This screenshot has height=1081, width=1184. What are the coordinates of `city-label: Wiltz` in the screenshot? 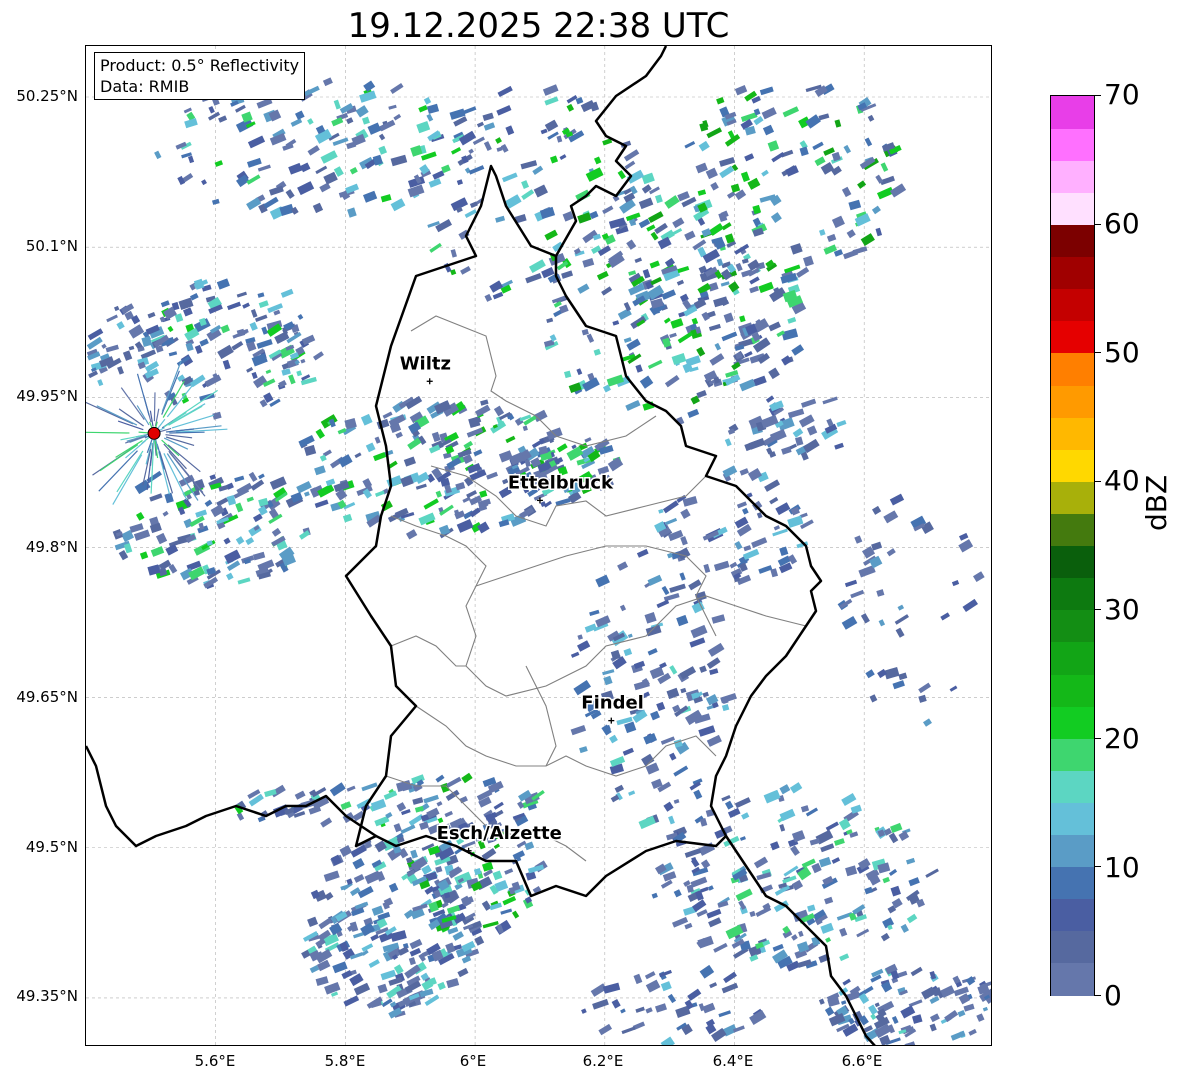 It's located at (425, 363).